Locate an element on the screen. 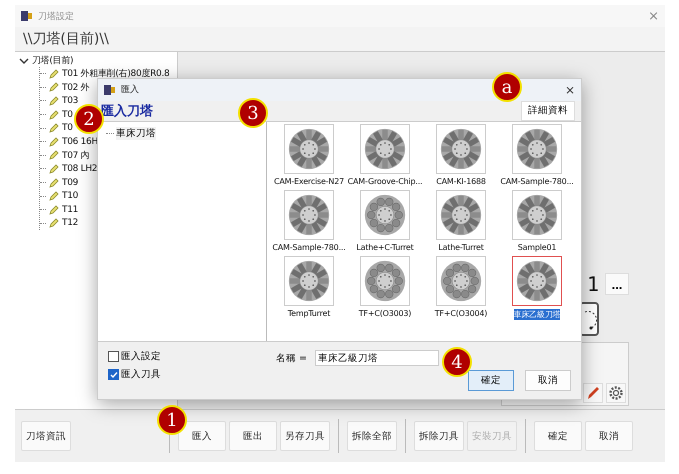 The width and height of the screenshot is (679, 474). details-button: 詳細資料 is located at coordinates (548, 110).